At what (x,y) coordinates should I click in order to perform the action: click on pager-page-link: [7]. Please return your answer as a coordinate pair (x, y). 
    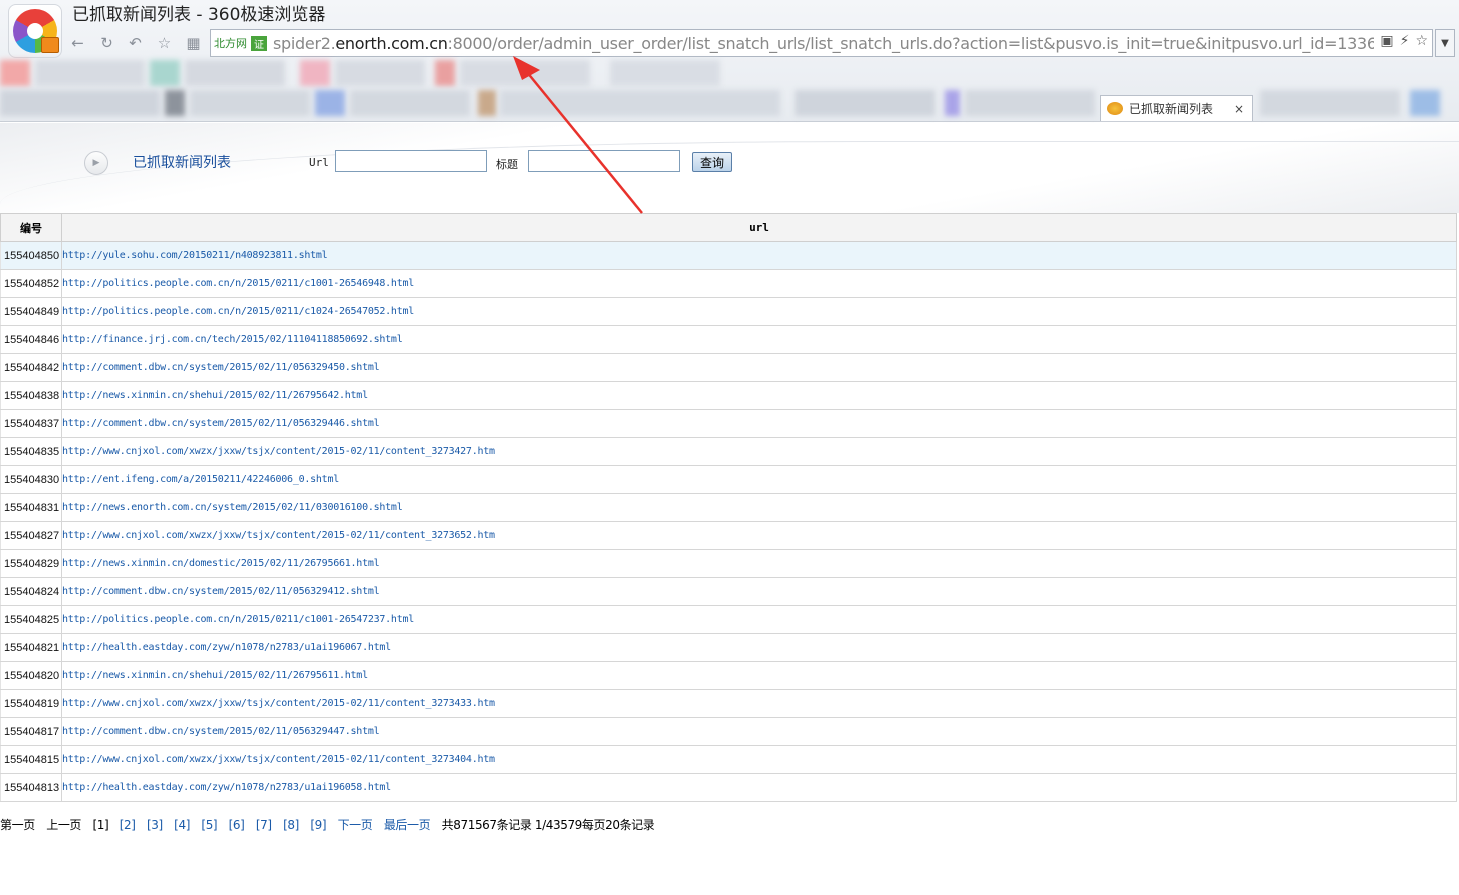
    Looking at the image, I should click on (264, 825).